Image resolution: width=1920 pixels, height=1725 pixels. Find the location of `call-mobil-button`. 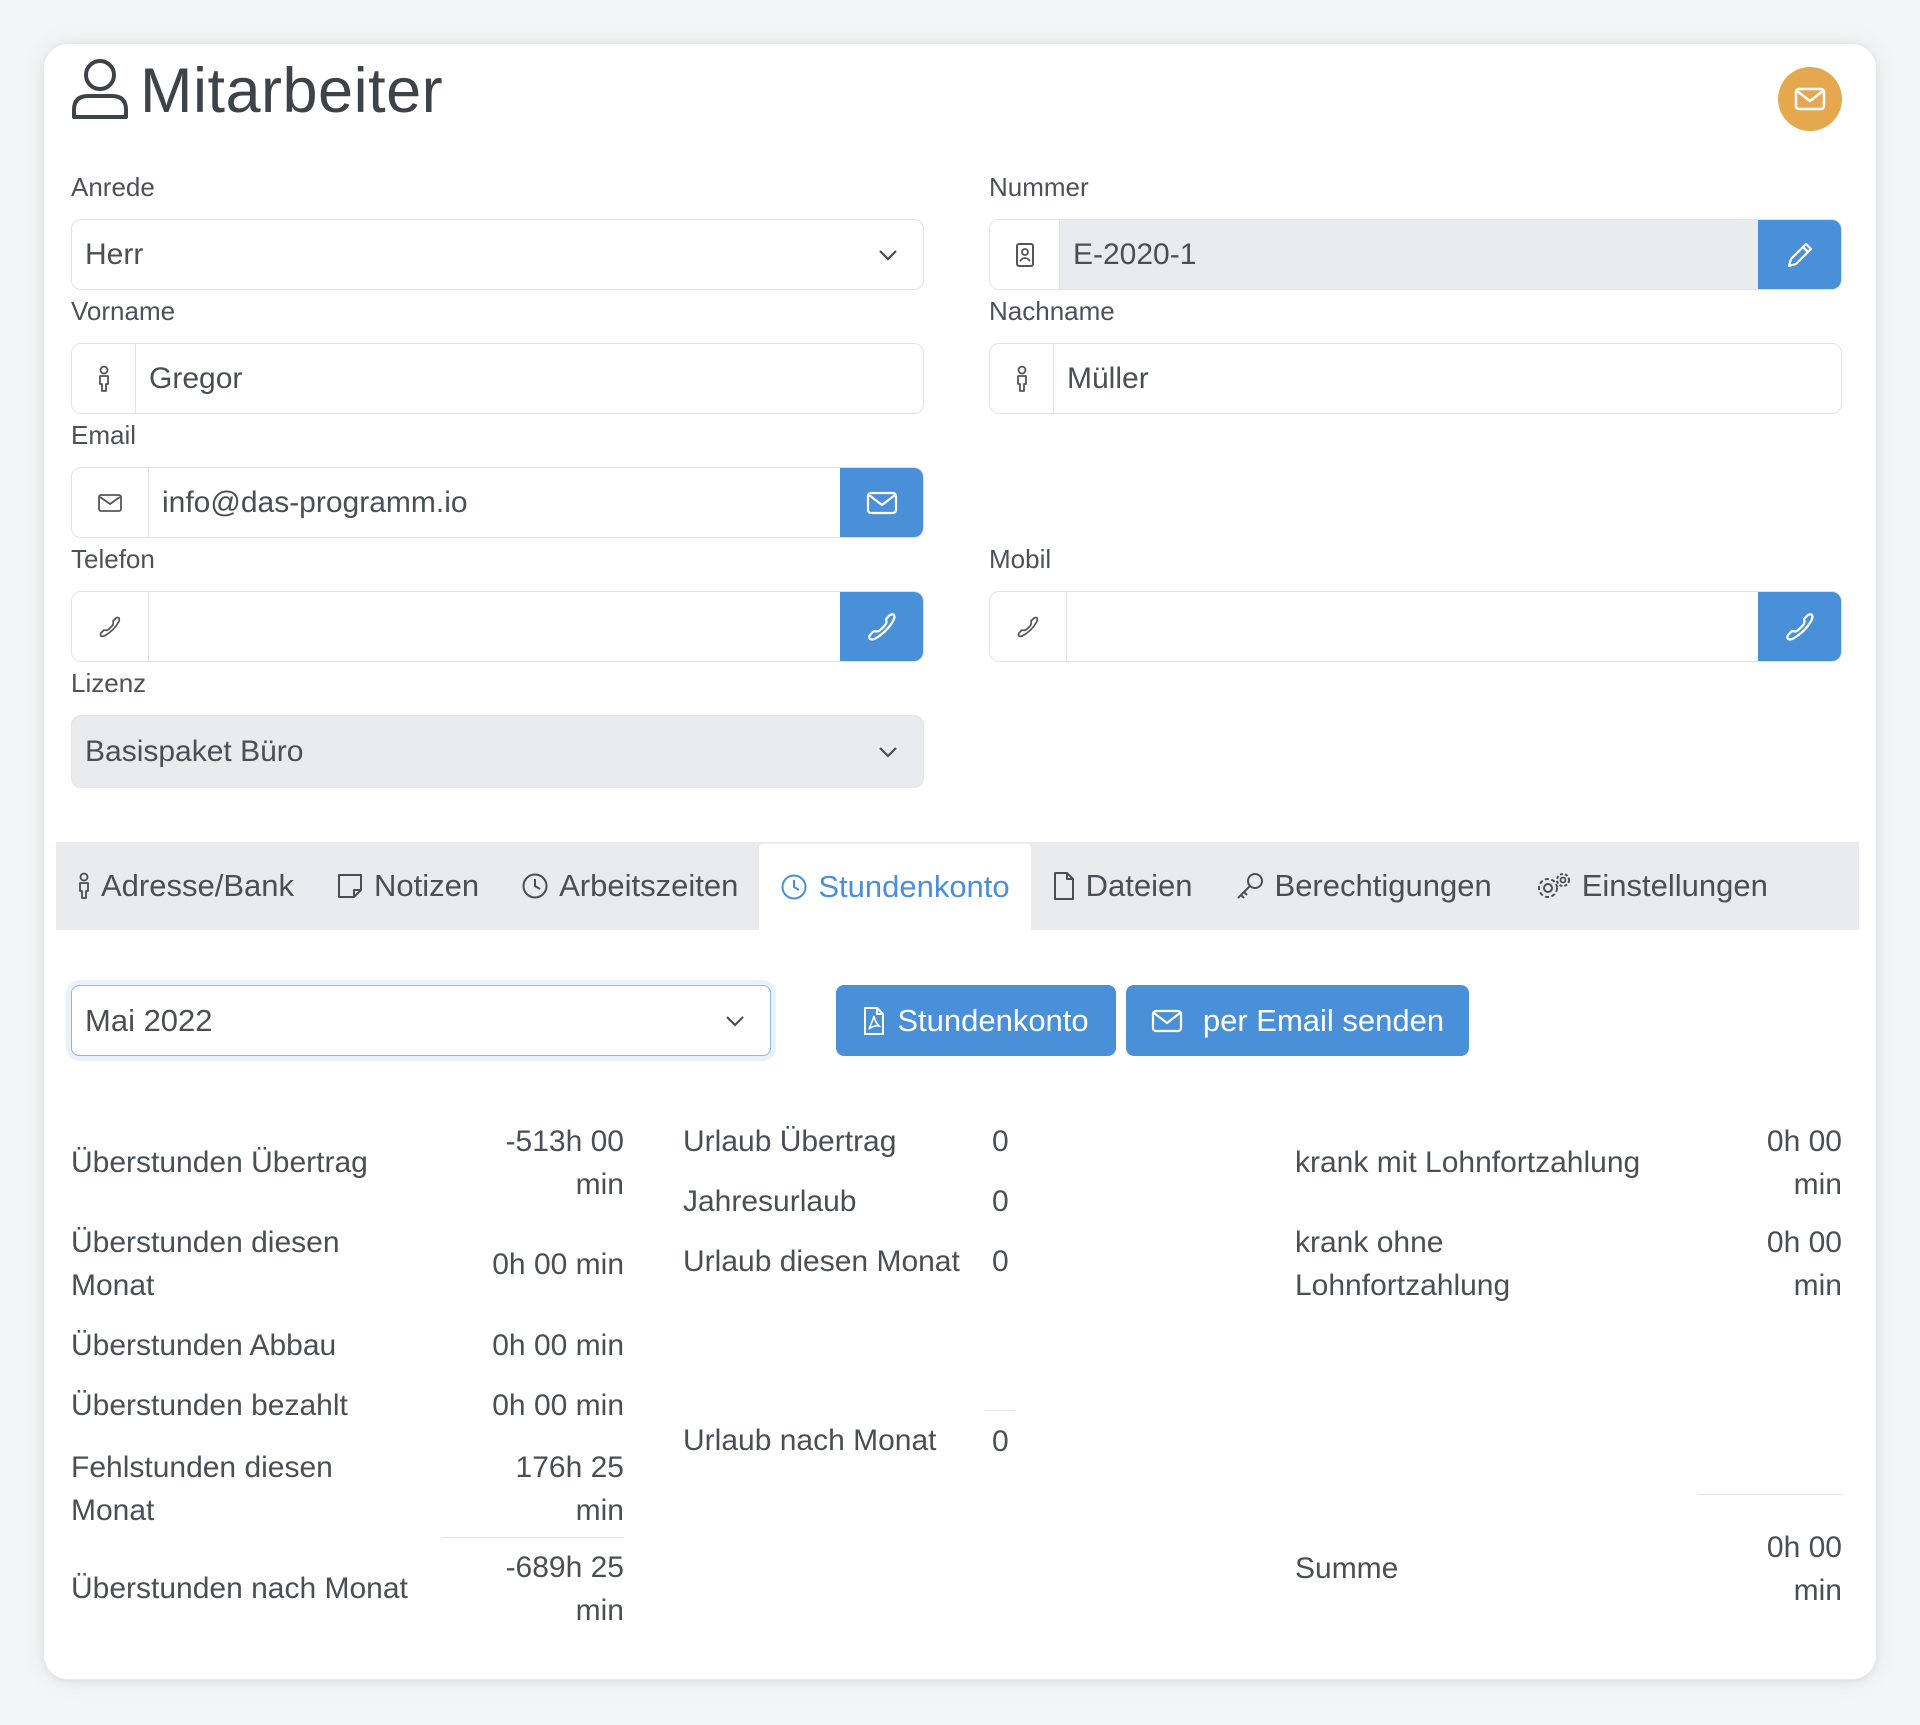

call-mobil-button is located at coordinates (1799, 626).